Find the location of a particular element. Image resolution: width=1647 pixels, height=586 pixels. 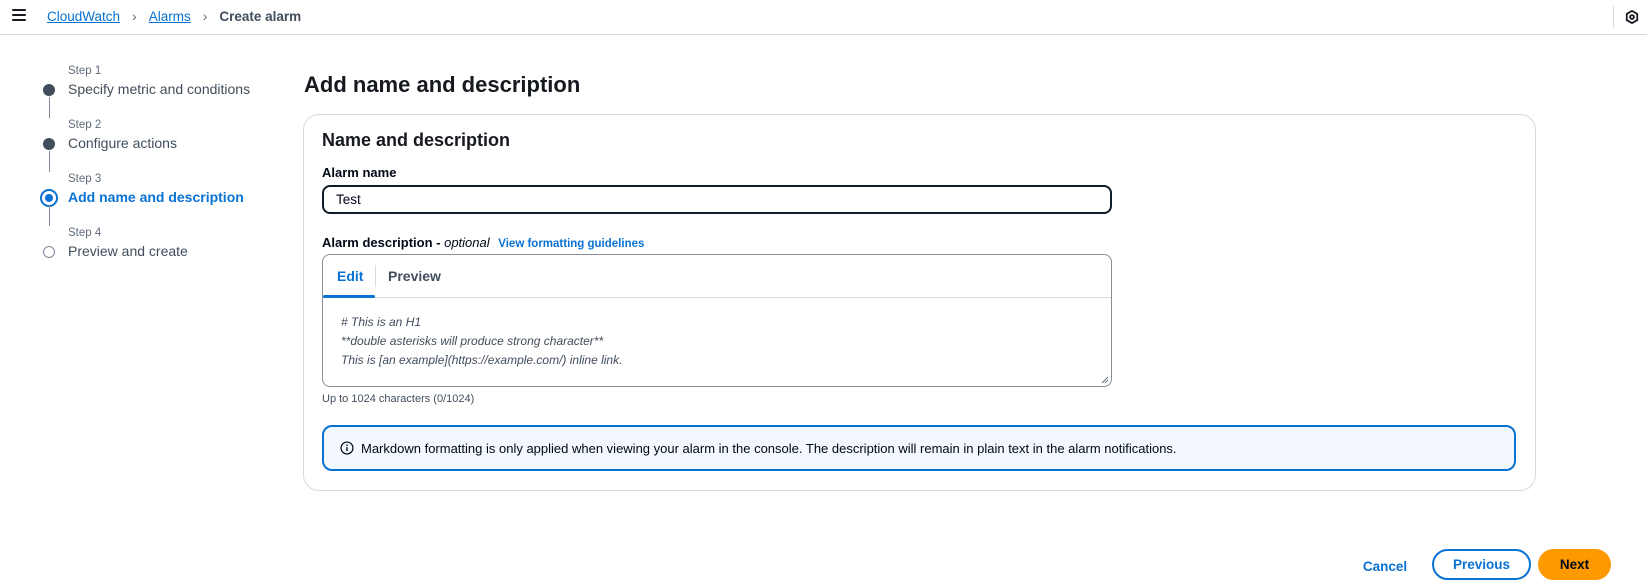

editor-tabs: Edit Preview is located at coordinates (717, 276).